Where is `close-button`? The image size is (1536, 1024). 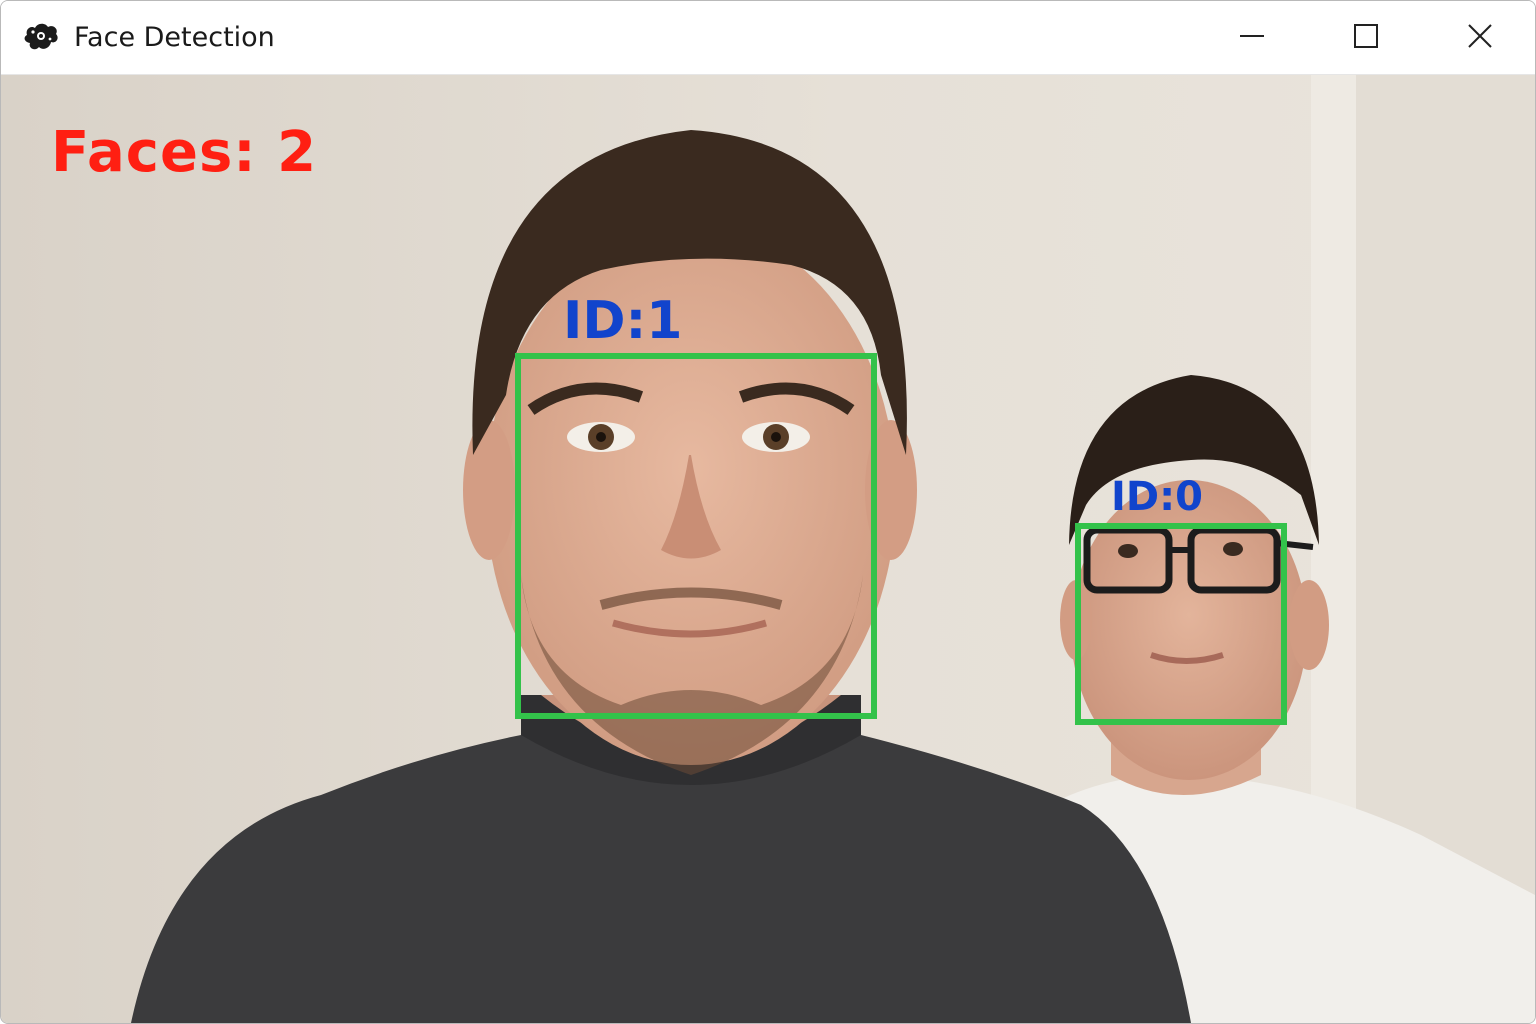
close-button is located at coordinates (1478, 37).